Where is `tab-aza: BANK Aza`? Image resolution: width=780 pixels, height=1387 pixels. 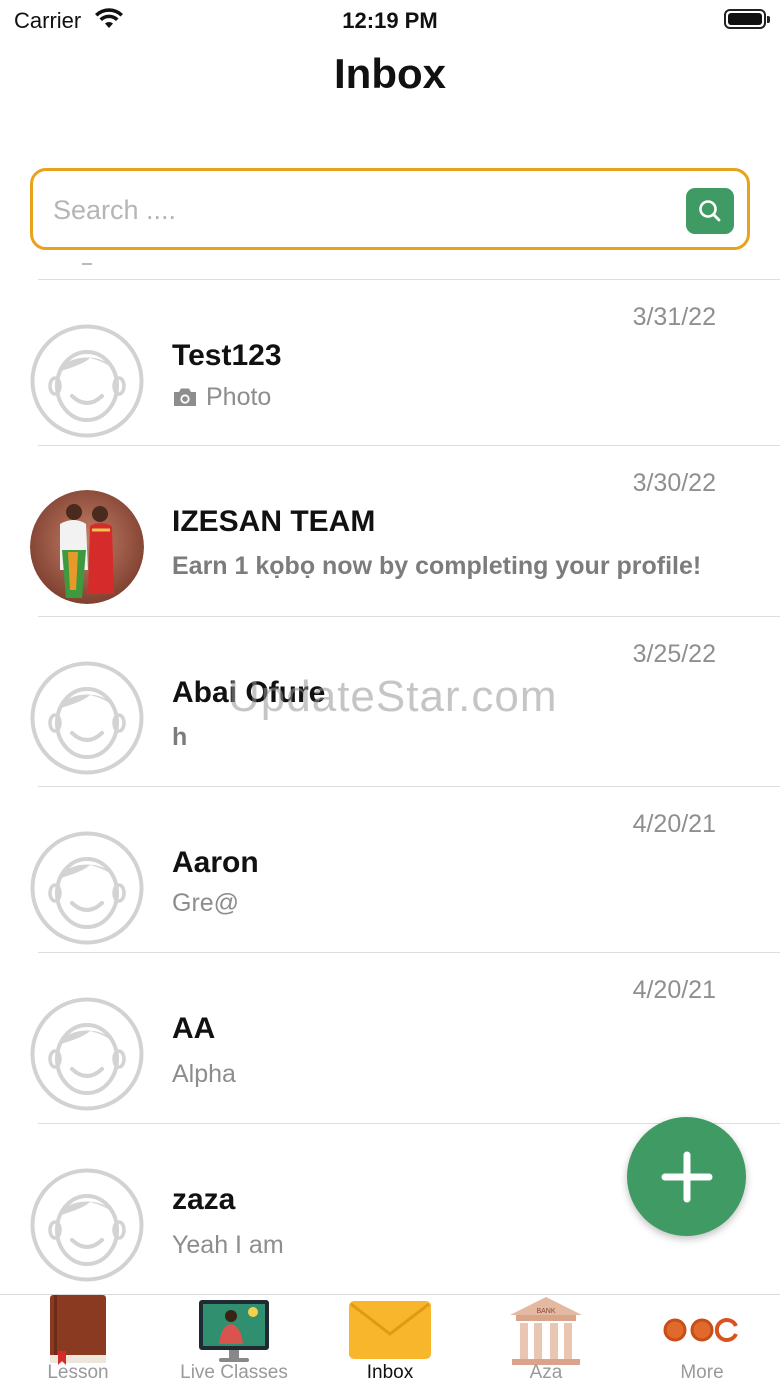 tab-aza: BANK Aza is located at coordinates (546, 1341).